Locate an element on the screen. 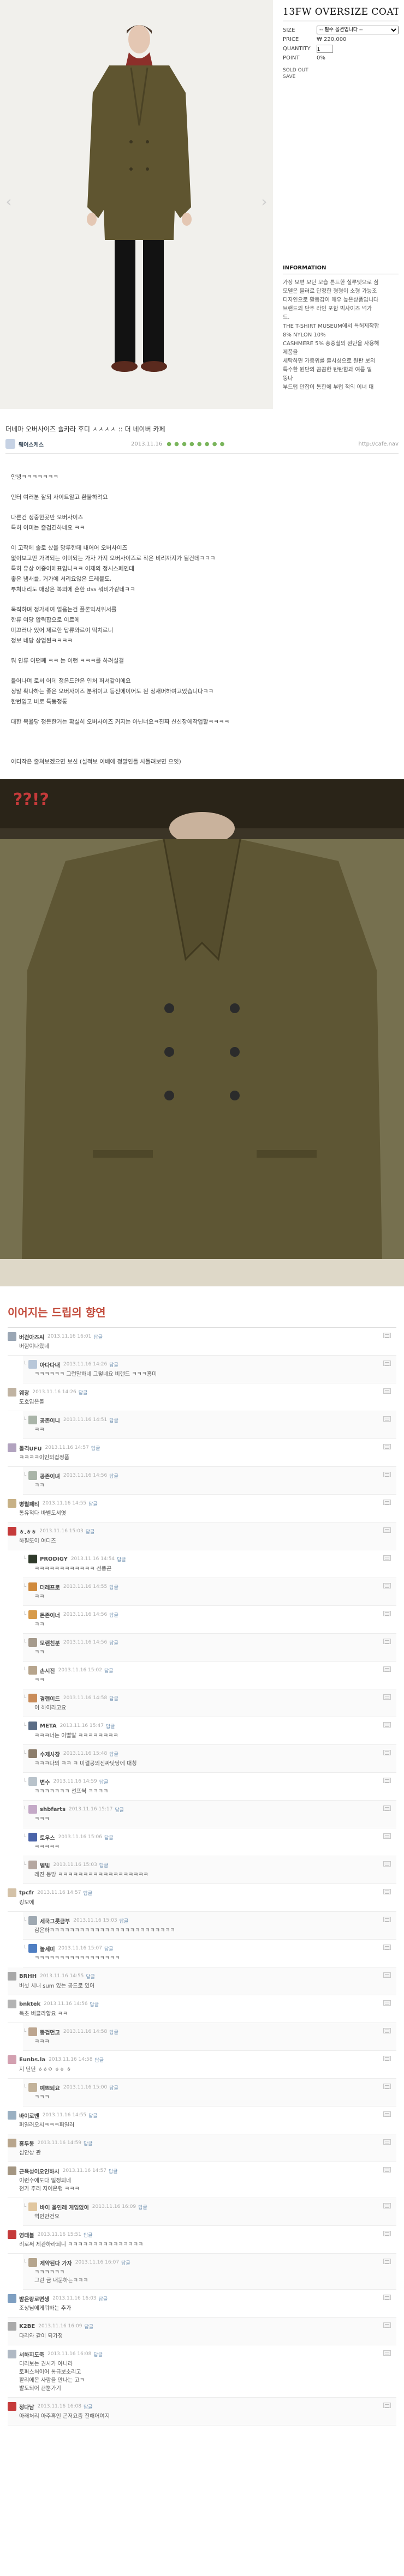 This screenshot has width=404, height=2576. comment-nickname: 홍두봉 is located at coordinates (26, 2143).